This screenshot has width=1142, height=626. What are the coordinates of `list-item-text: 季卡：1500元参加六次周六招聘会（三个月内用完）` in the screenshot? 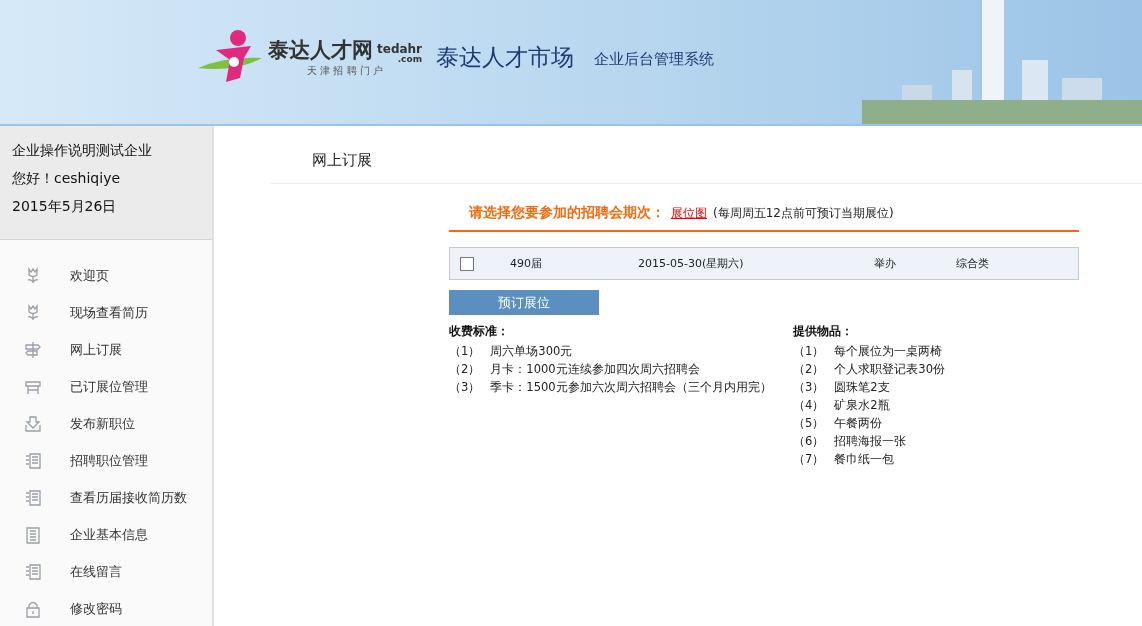 It's located at (631, 387).